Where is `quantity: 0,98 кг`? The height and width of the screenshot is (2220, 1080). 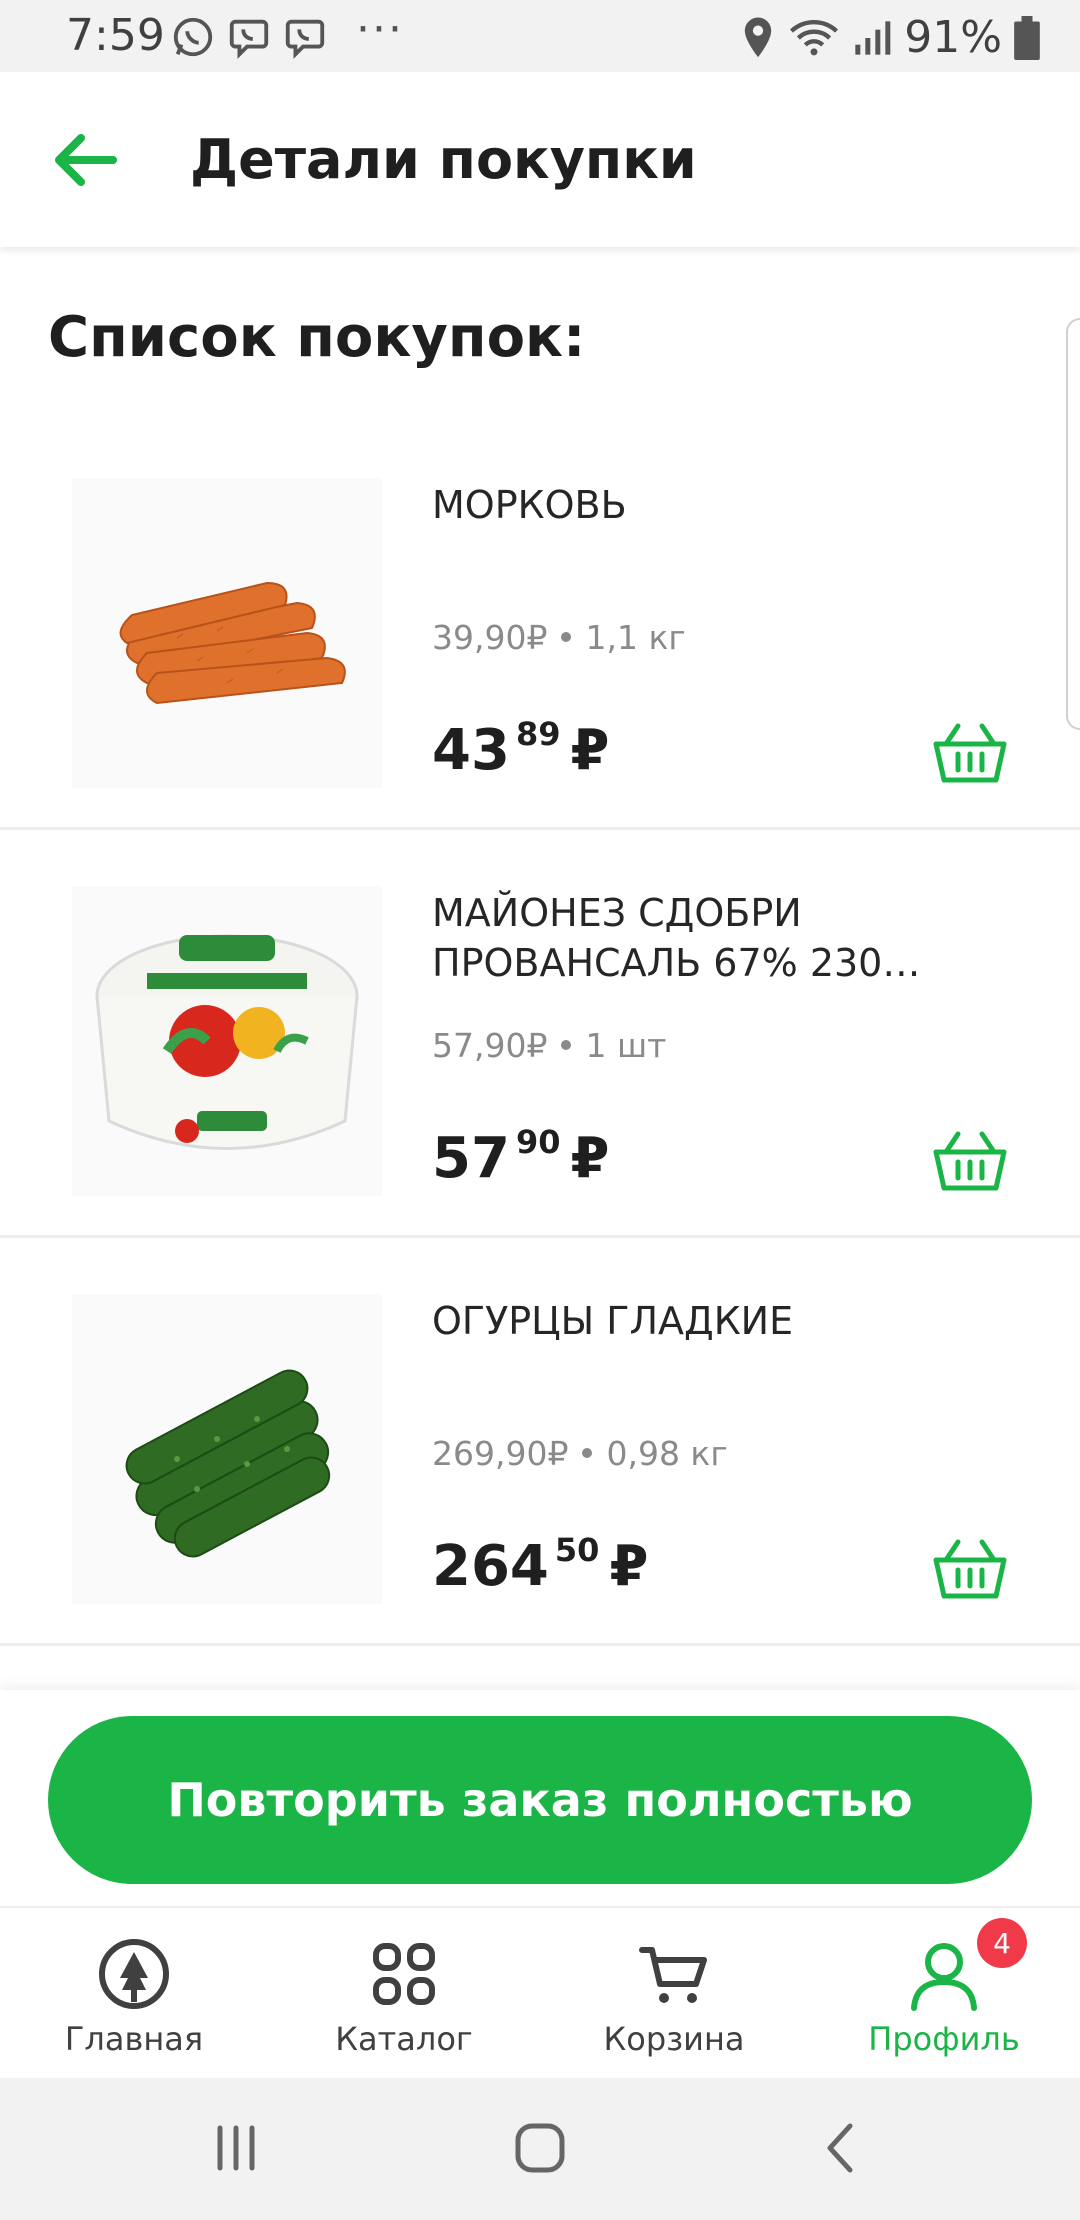 quantity: 0,98 кг is located at coordinates (667, 1453).